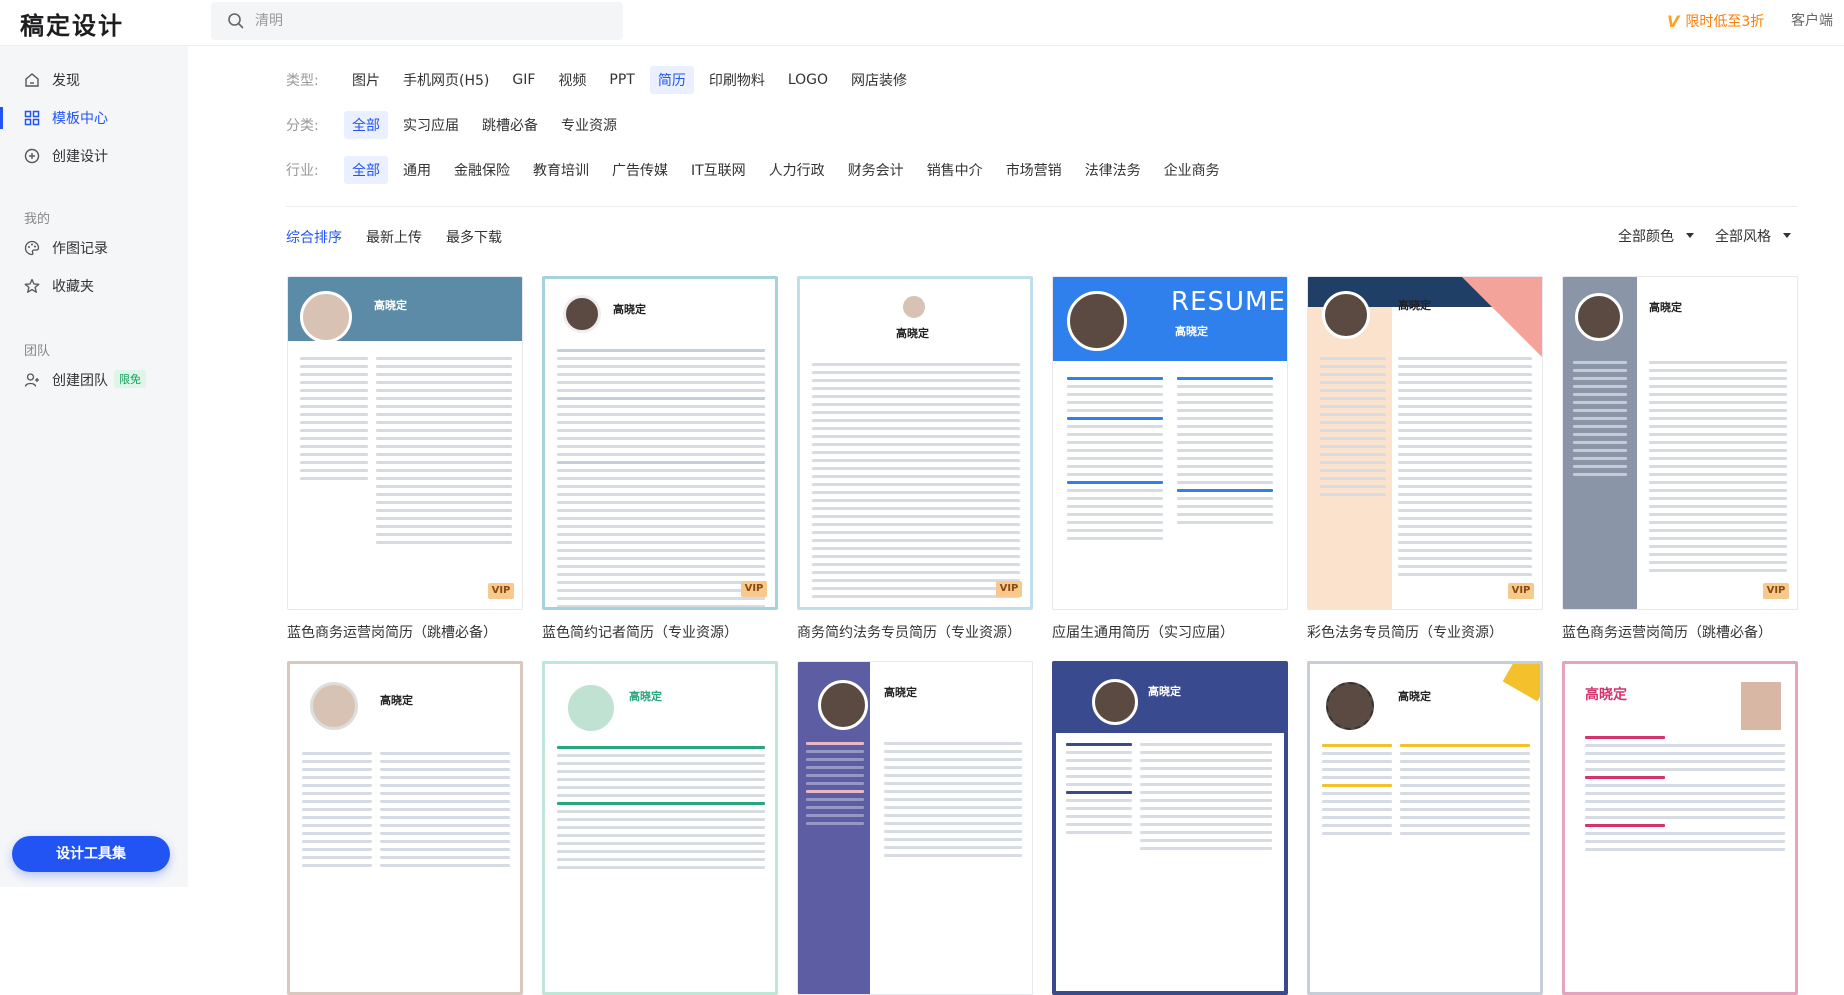 This screenshot has width=1844, height=995. What do you see at coordinates (91, 854) in the screenshot?
I see `design-tools-button: 设计工具集` at bounding box center [91, 854].